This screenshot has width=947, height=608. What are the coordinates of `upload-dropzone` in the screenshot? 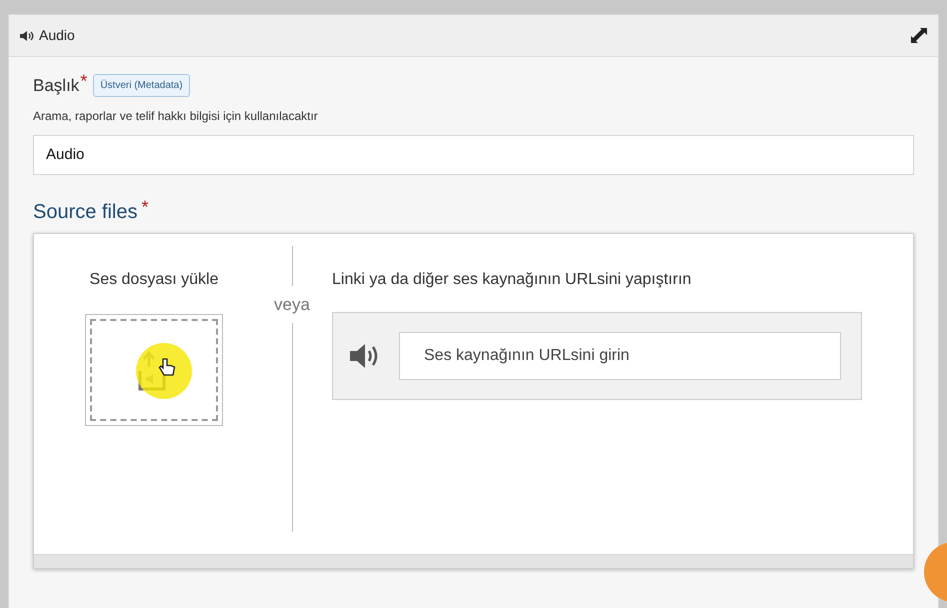 It's located at (154, 370).